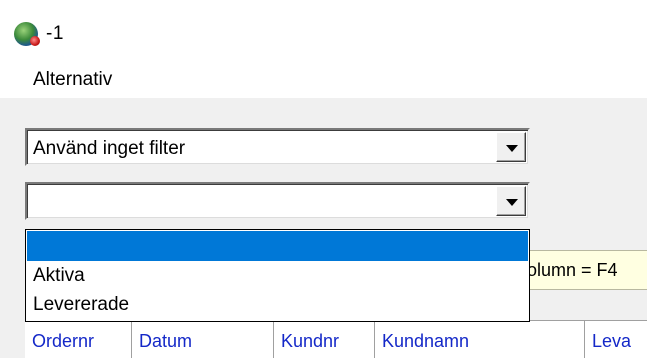 The height and width of the screenshot is (358, 647). Describe the element at coordinates (166, 341) in the screenshot. I see `column-header-label: Datum` at that location.